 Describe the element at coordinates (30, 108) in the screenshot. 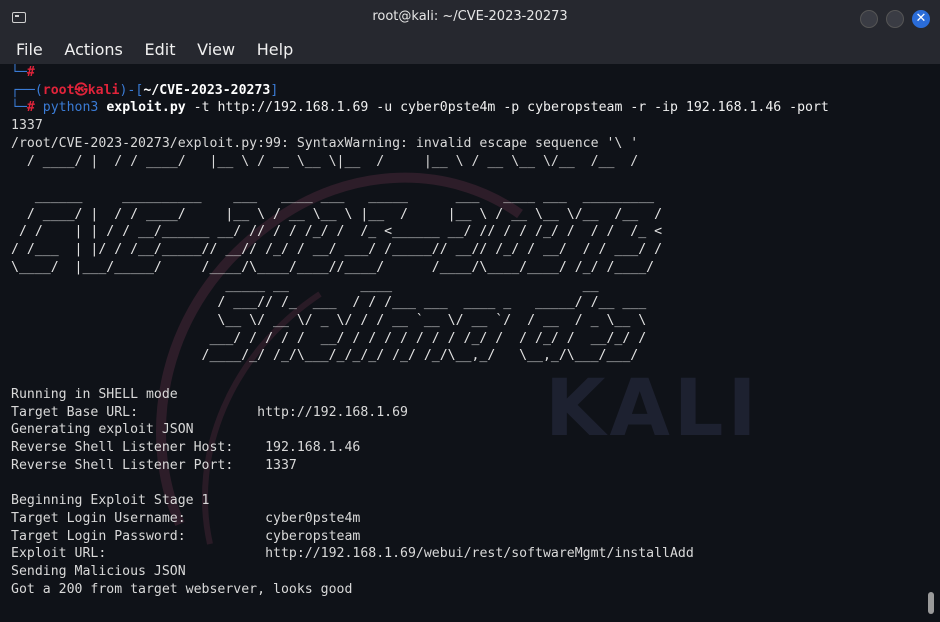

I see `prompt-hash: #` at that location.